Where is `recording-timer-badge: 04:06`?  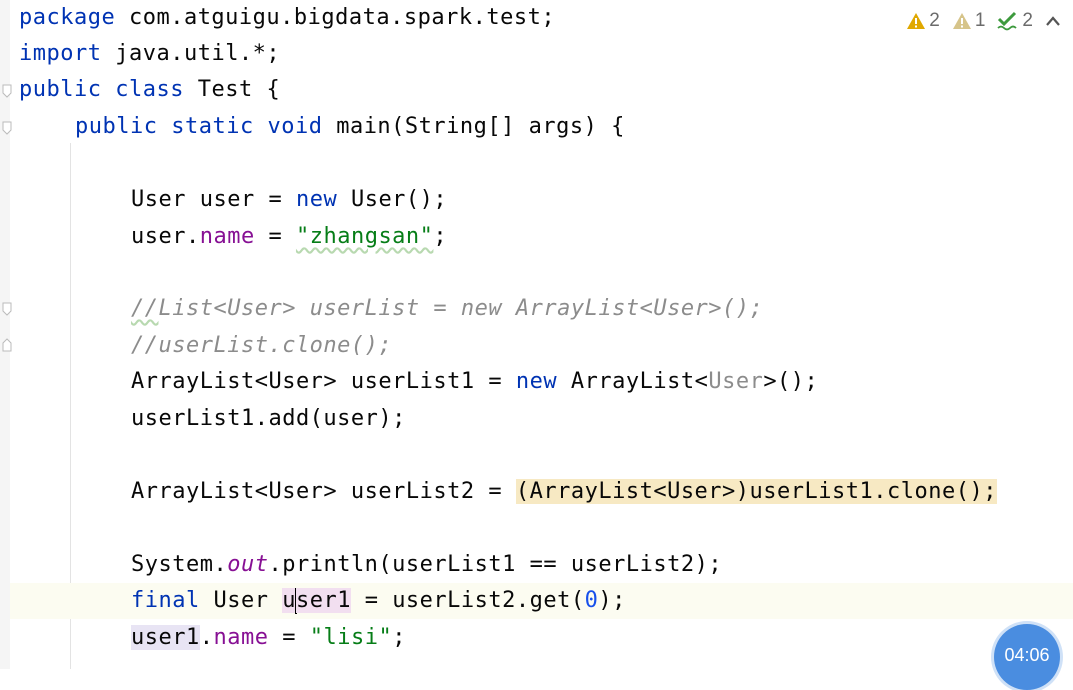 recording-timer-badge: 04:06 is located at coordinates (1027, 657).